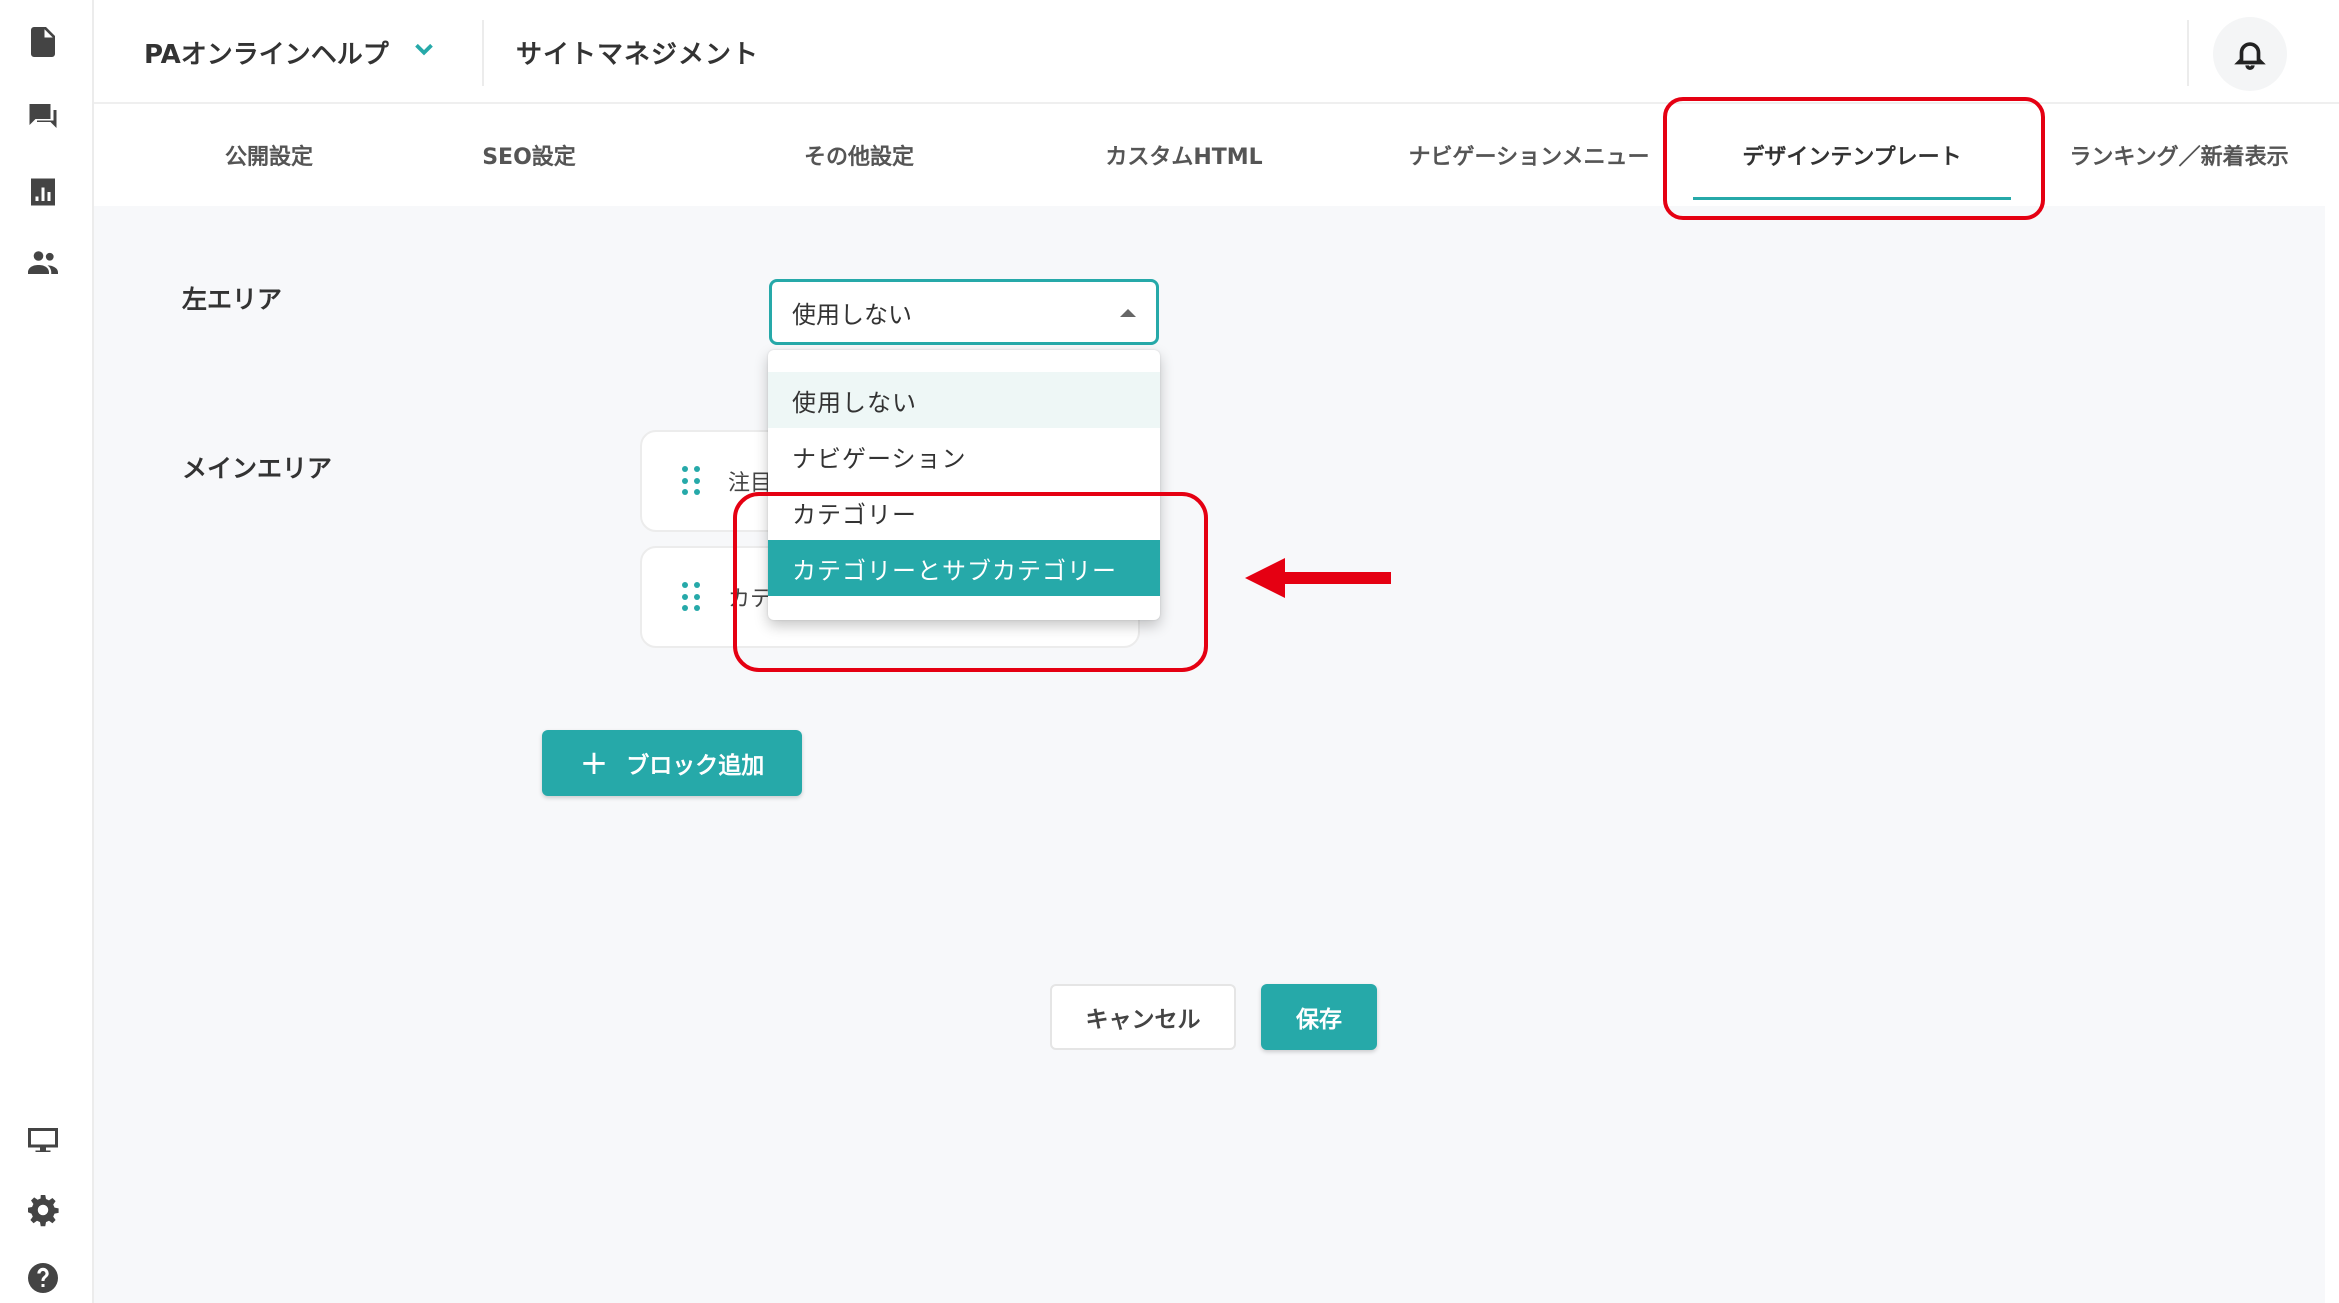  What do you see at coordinates (638, 55) in the screenshot?
I see `page-title: サイトマネジメント` at bounding box center [638, 55].